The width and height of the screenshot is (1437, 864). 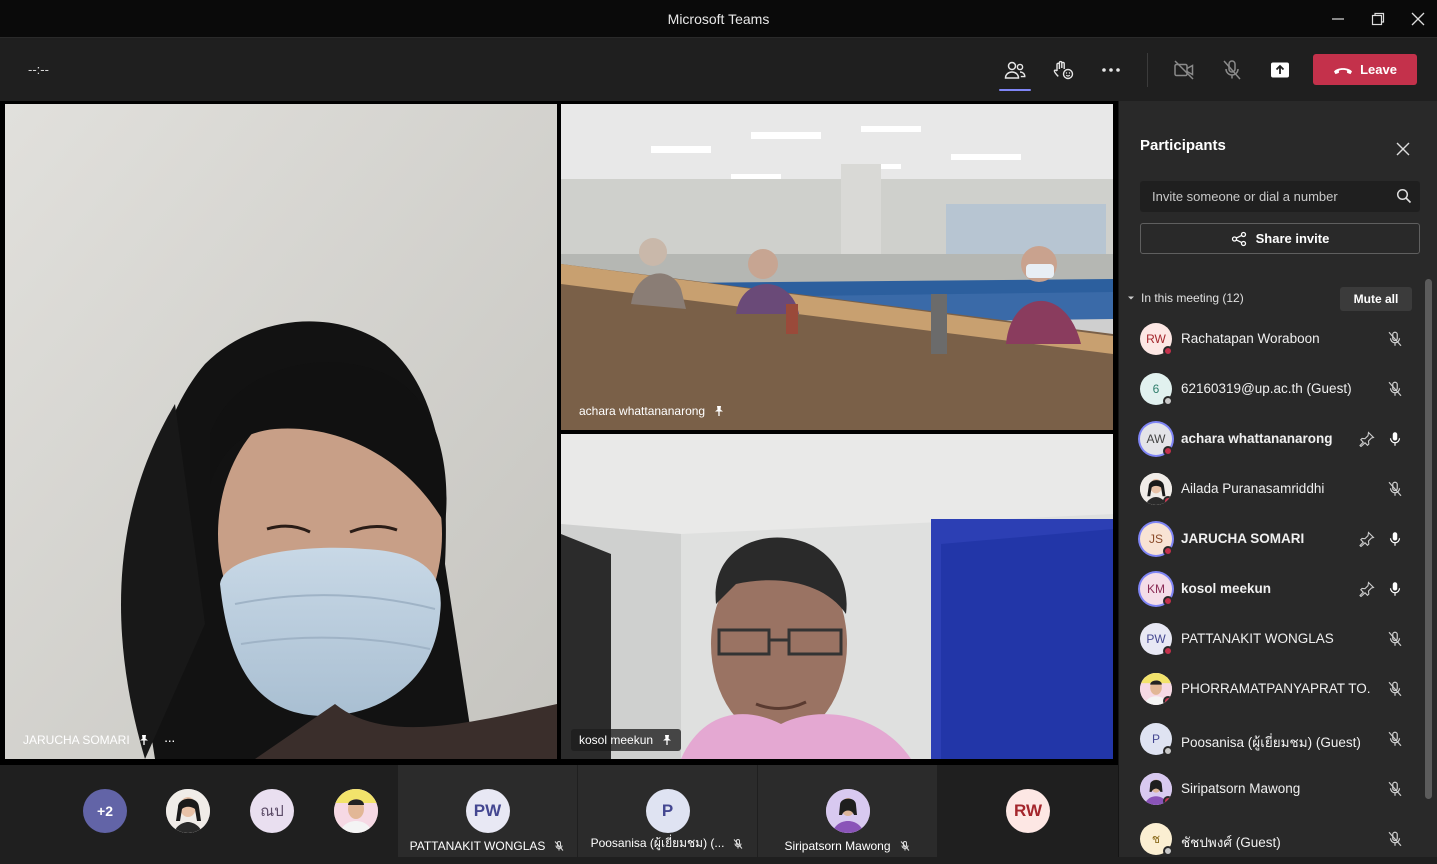 I want to click on minimize-icon, so click(x=1338, y=19).